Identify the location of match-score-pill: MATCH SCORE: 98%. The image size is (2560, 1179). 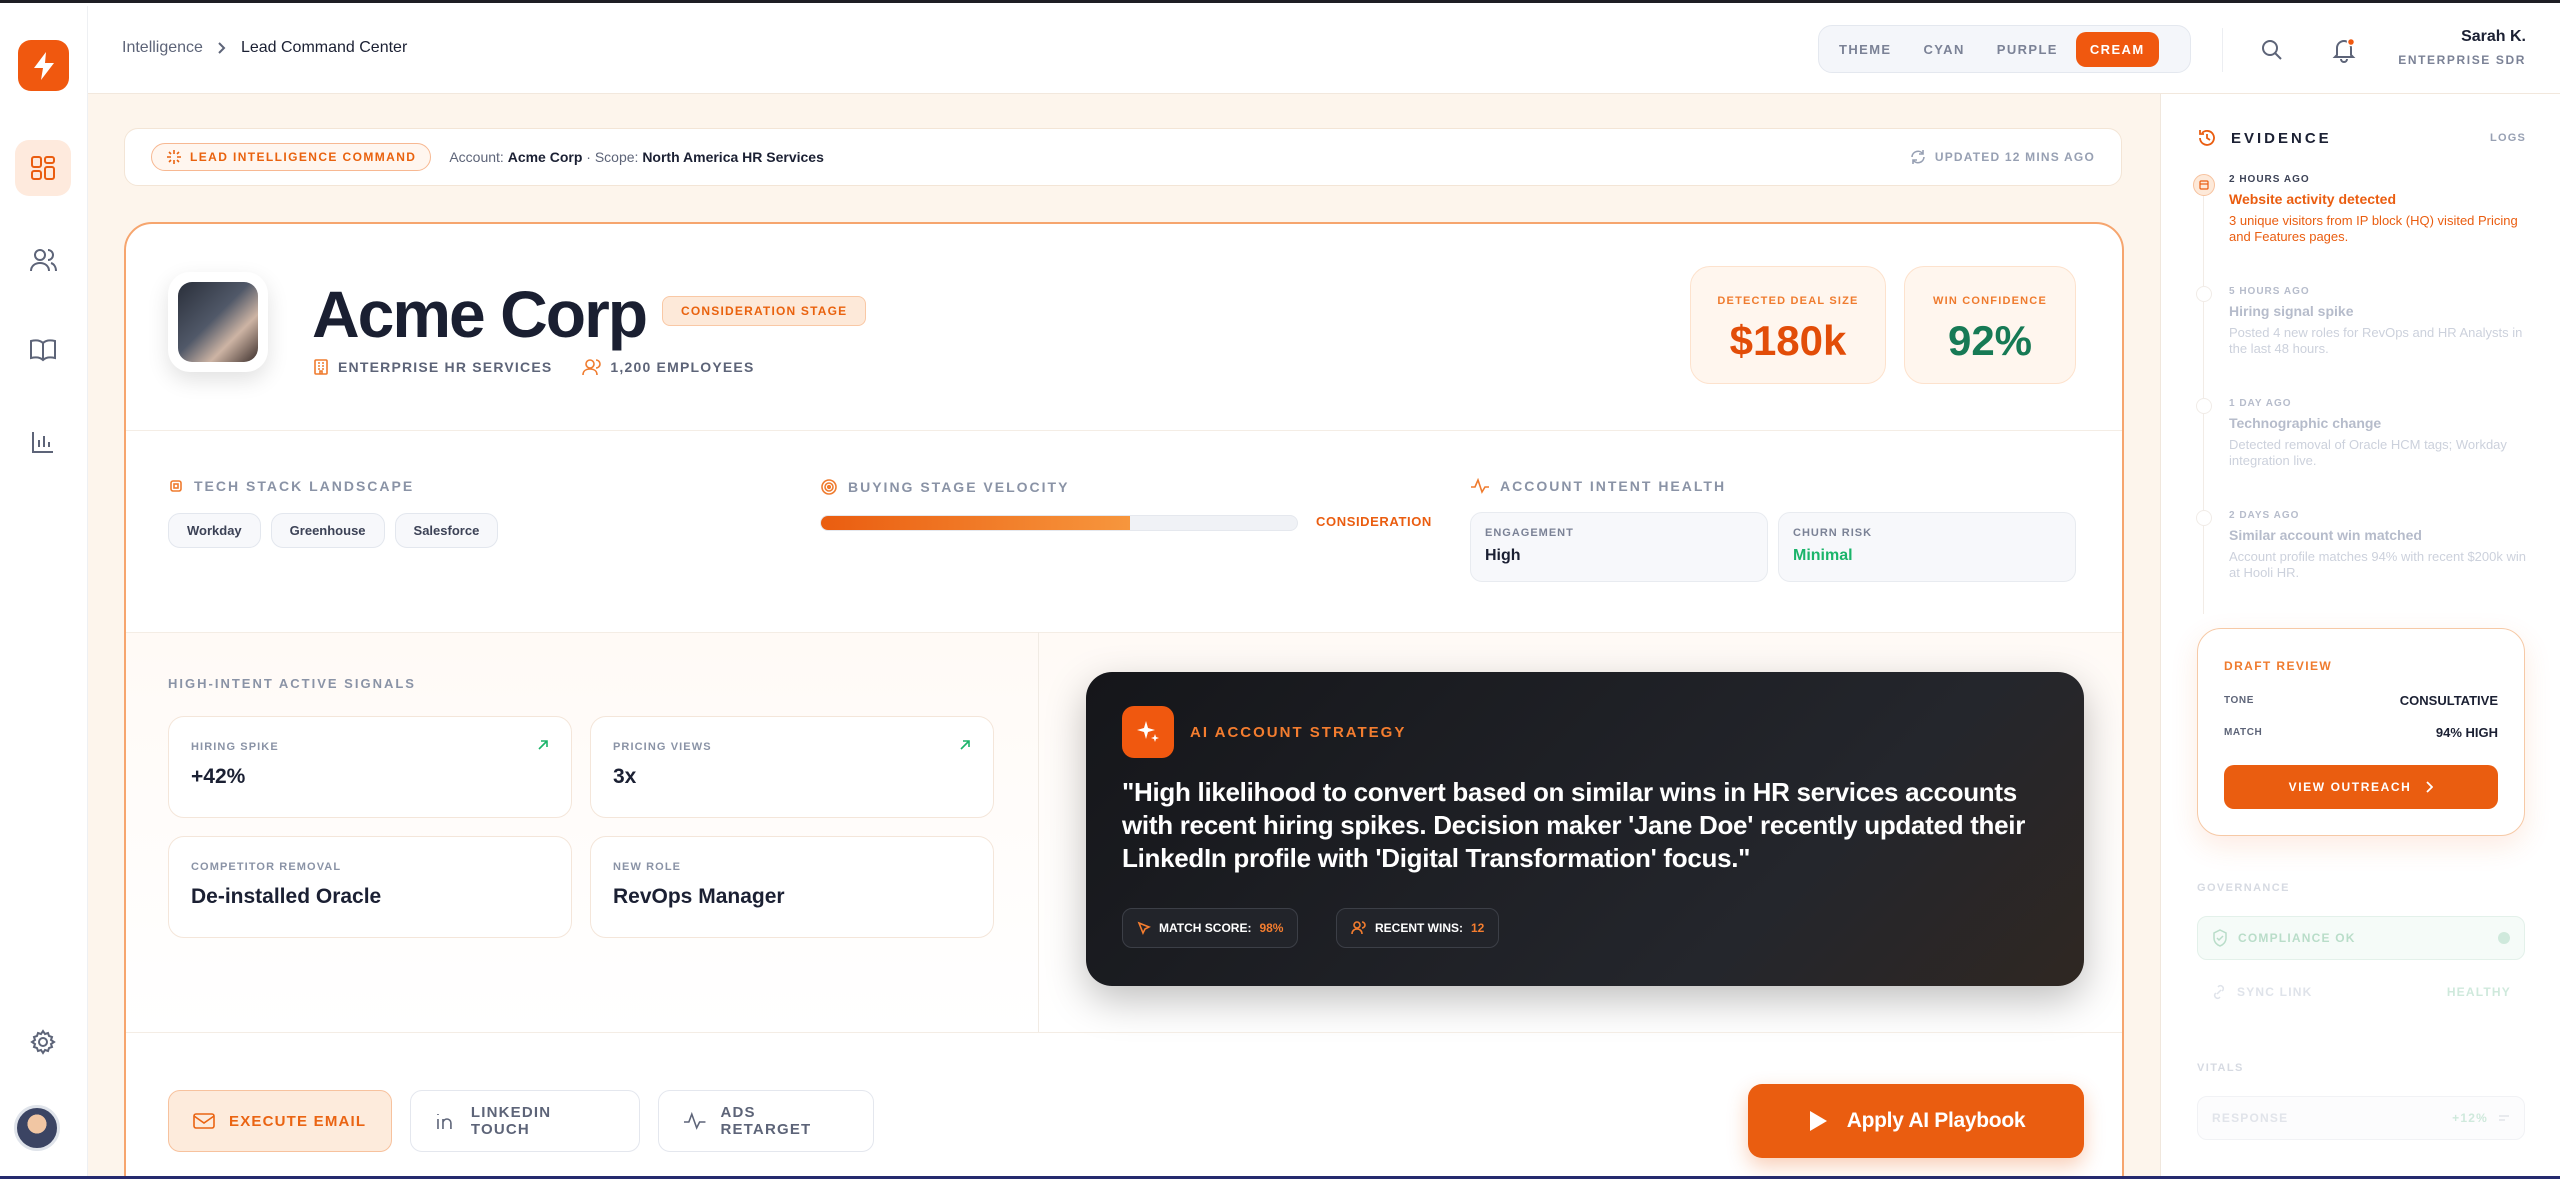
(1210, 928).